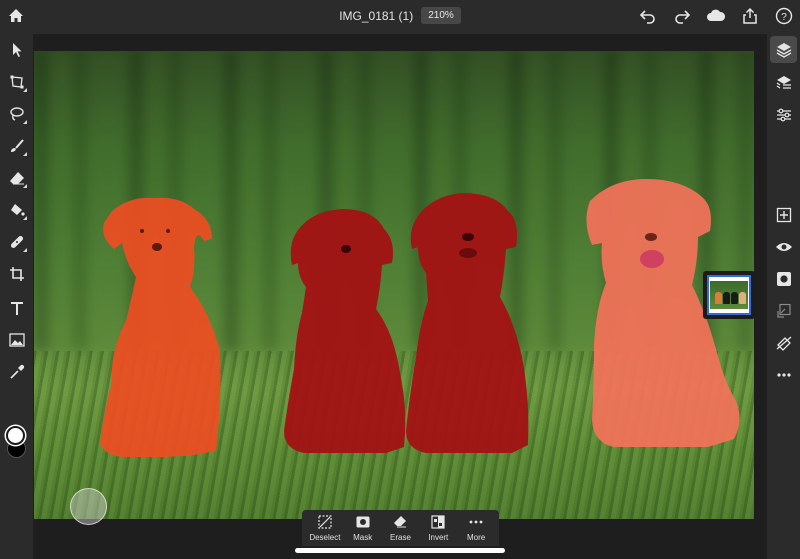  What do you see at coordinates (783, 296) in the screenshot?
I see `right-panel` at bounding box center [783, 296].